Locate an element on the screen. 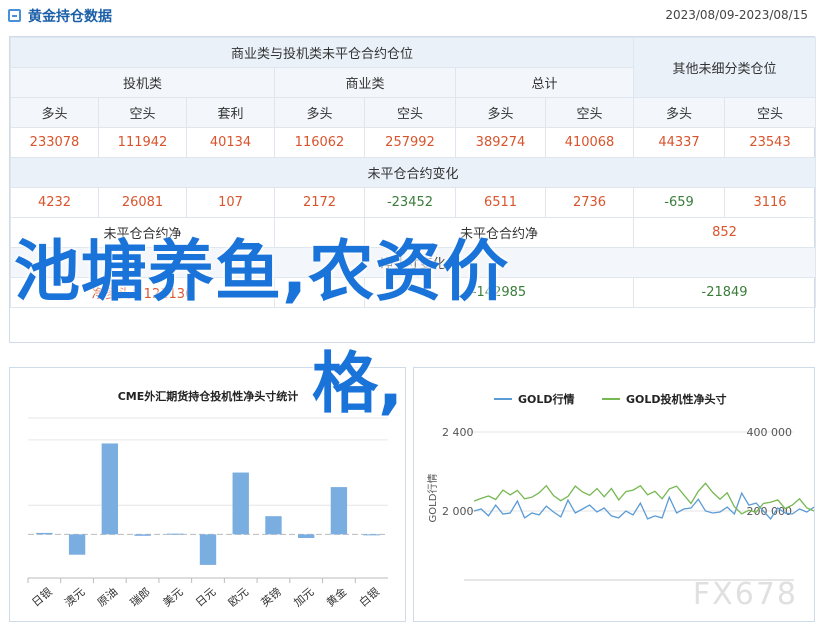  change-value: 2736 is located at coordinates (589, 202).